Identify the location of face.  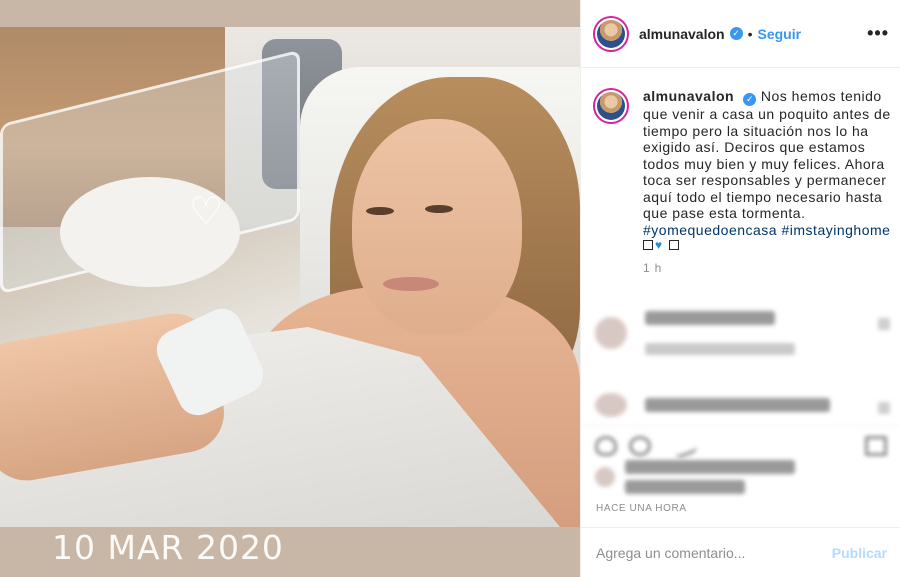
(437, 226).